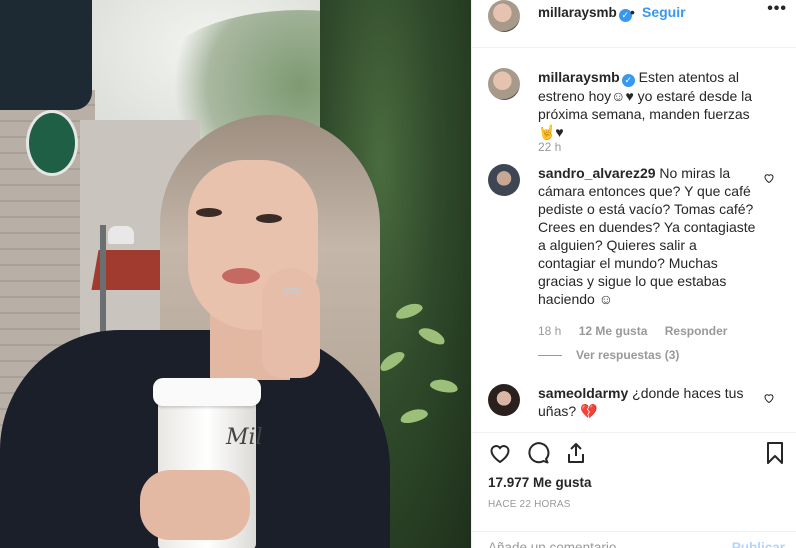 The height and width of the screenshot is (548, 796). I want to click on publish-button: Publicar, so click(758, 544).